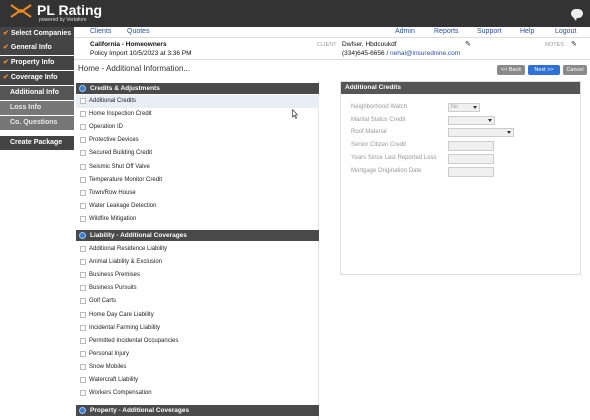  Describe the element at coordinates (37, 34) in the screenshot. I see `sidebar-item-select-companies: ✔ Select Companies` at that location.